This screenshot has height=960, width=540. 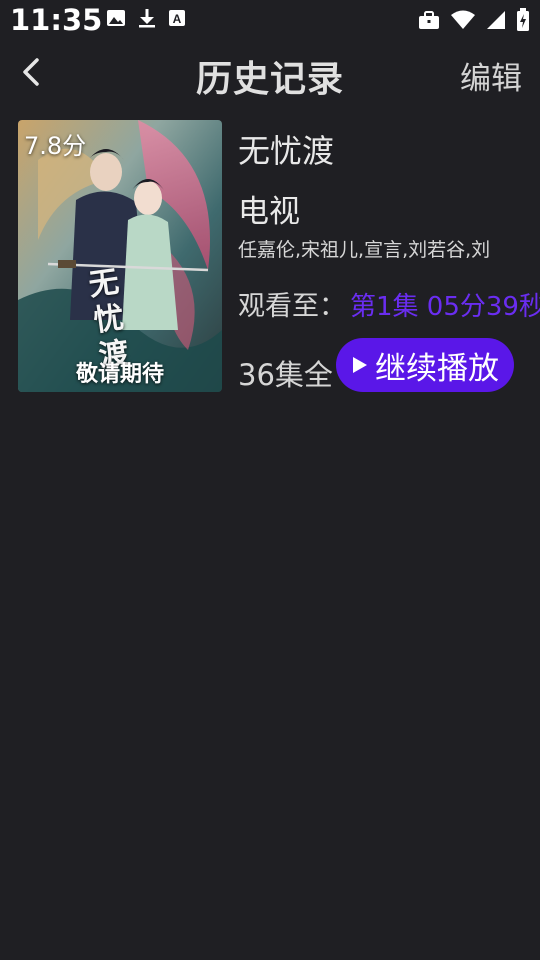 What do you see at coordinates (491, 75) in the screenshot?
I see `edit-button: 编辑` at bounding box center [491, 75].